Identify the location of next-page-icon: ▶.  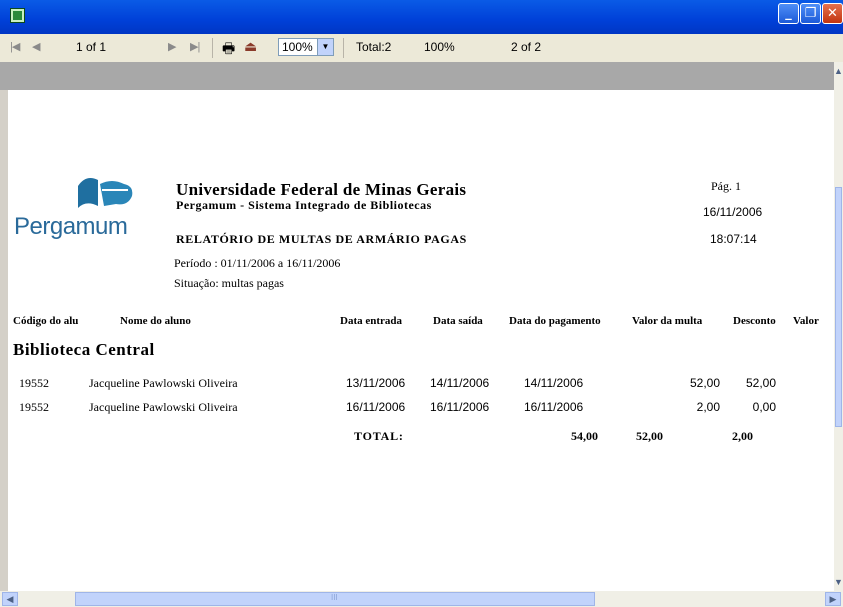
(172, 46).